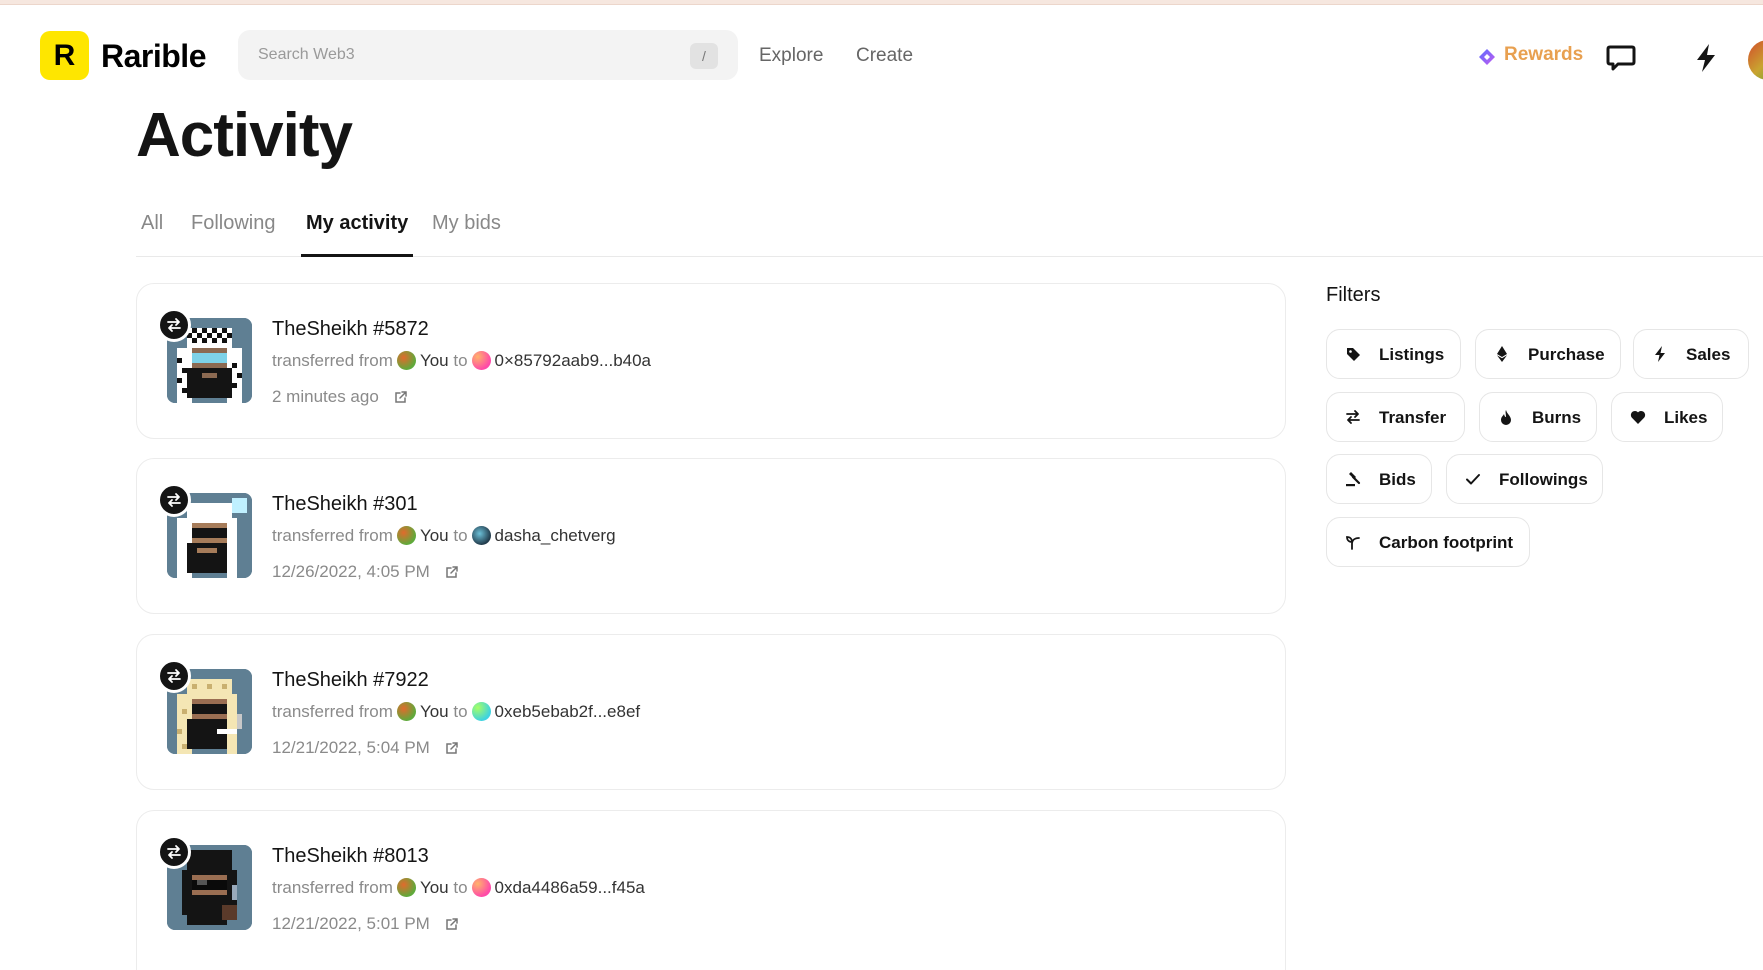 Image resolution: width=1763 pixels, height=970 pixels. I want to click on flame-icon, so click(1506, 417).